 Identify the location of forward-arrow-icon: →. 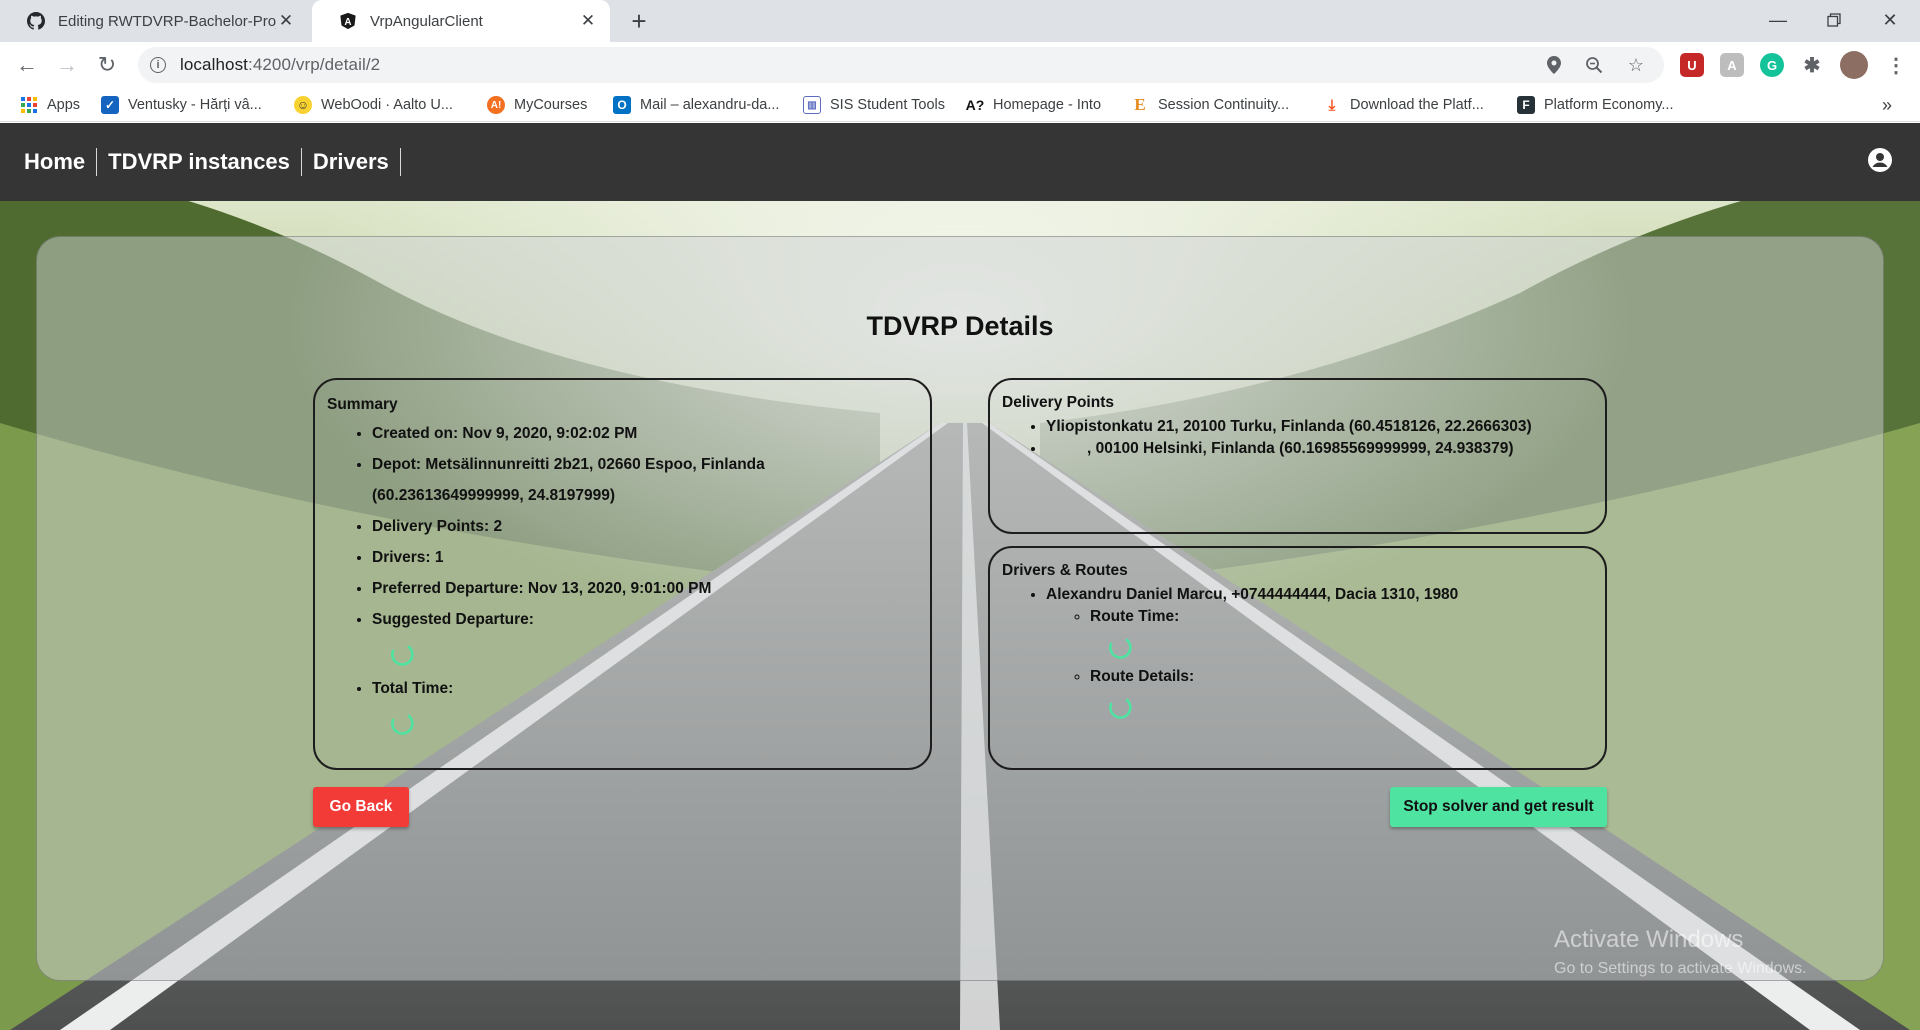
(67, 65).